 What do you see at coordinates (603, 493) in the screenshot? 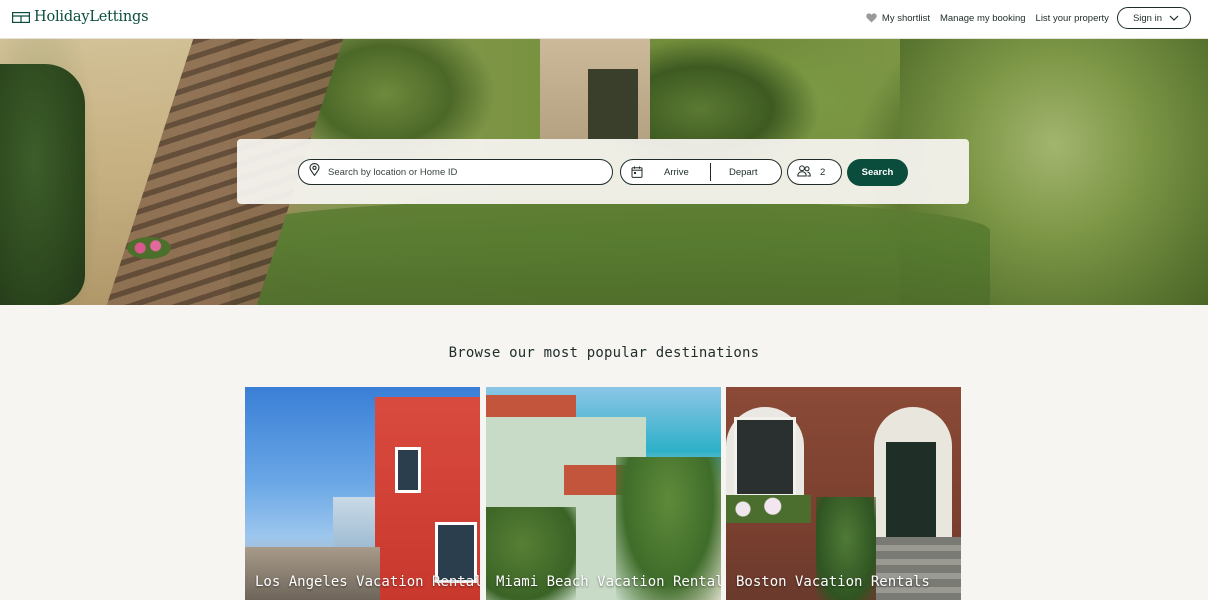
I see `destination-card-miami-beach: Miami Beach Vacation Rentals` at bounding box center [603, 493].